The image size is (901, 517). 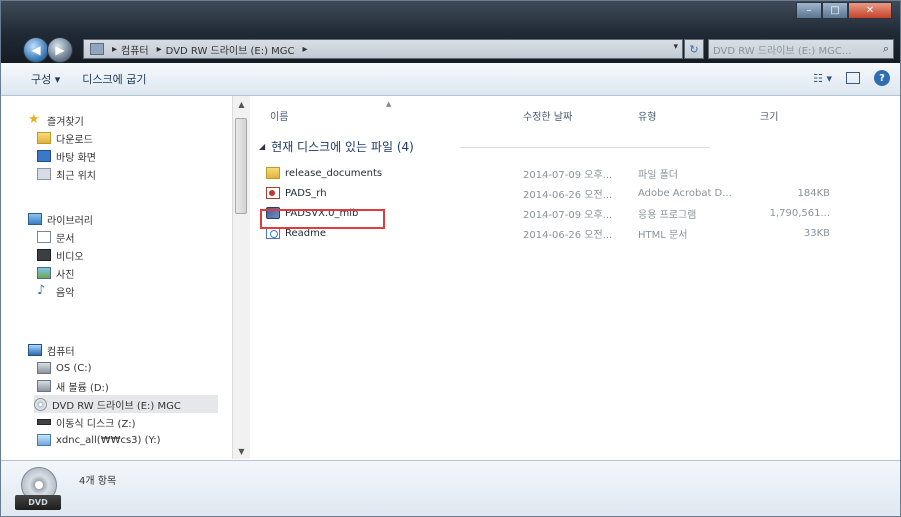 What do you see at coordinates (816, 233) in the screenshot?
I see `file-size: 33KB` at bounding box center [816, 233].